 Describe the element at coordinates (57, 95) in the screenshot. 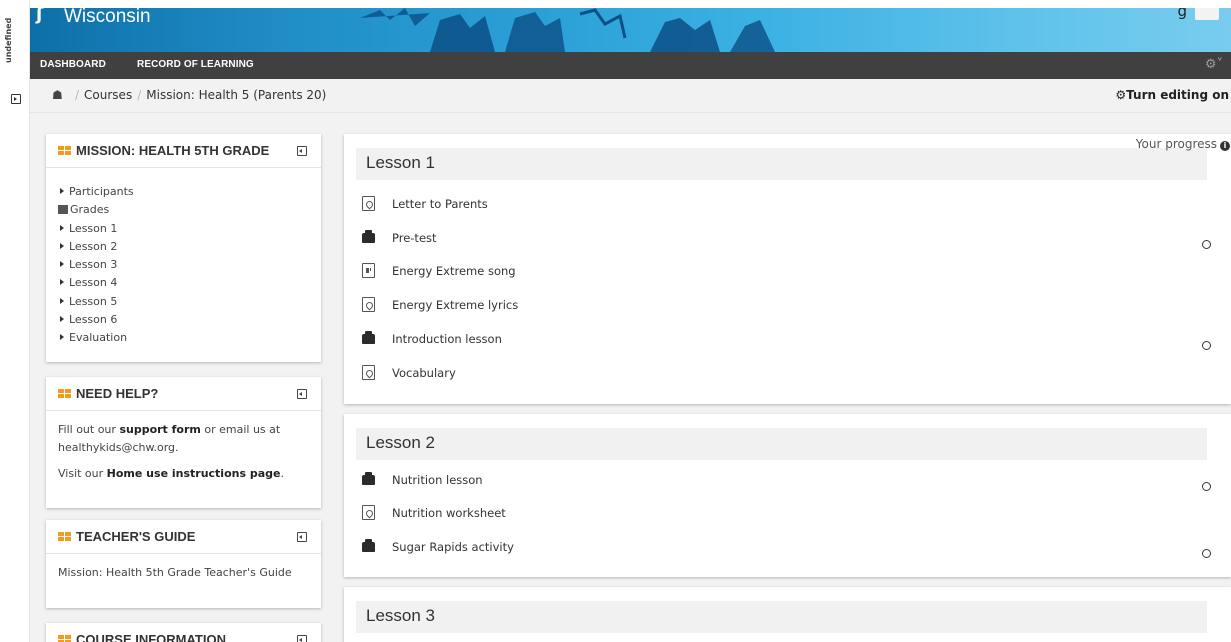

I see `home-icon: ☗` at that location.